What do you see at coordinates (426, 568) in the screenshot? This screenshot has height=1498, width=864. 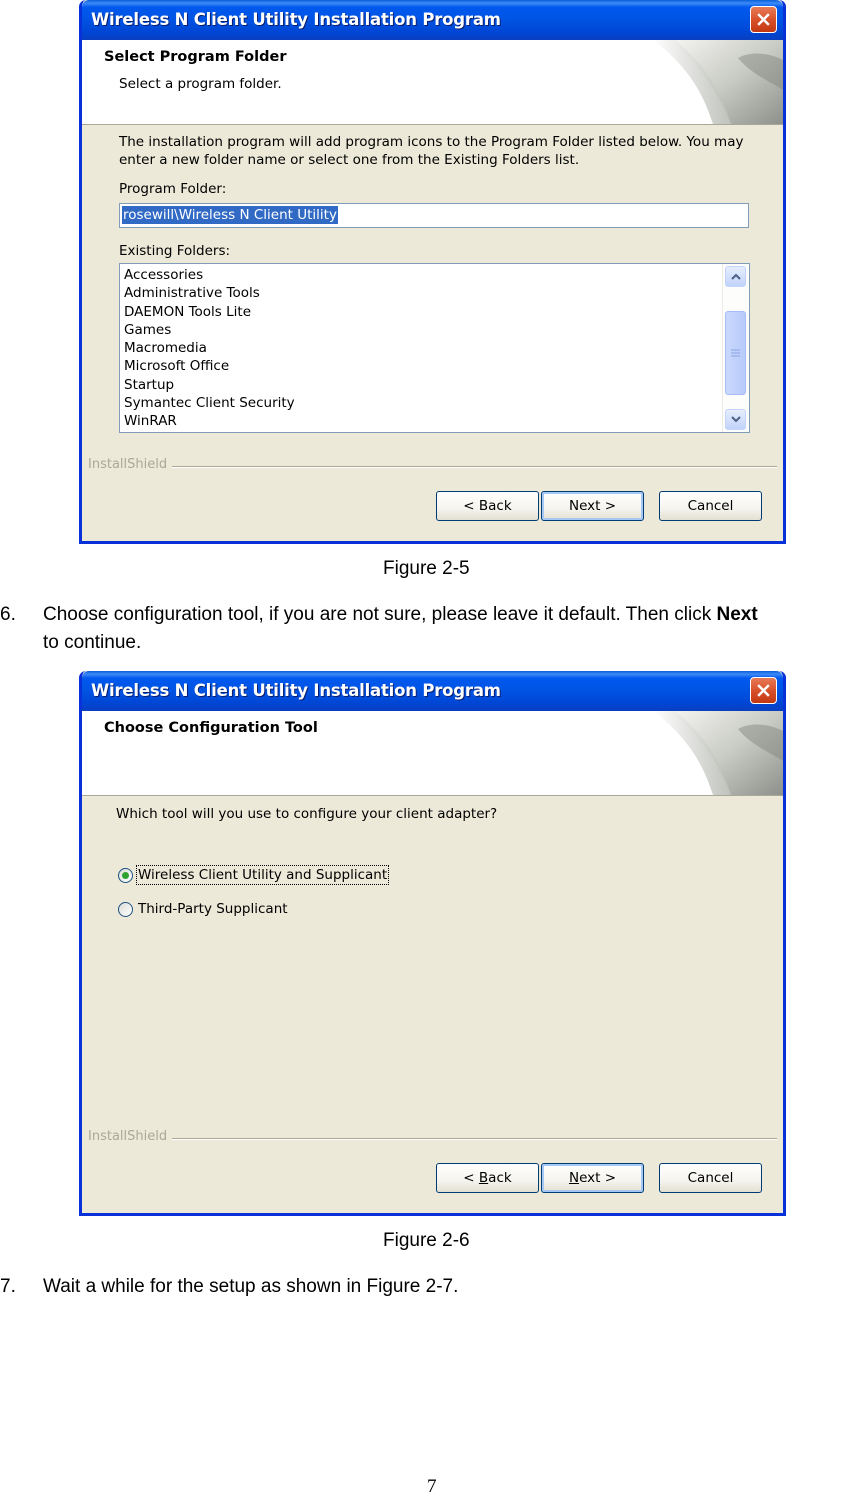 I see `figure-2-5-caption: Figure 2-5` at bounding box center [426, 568].